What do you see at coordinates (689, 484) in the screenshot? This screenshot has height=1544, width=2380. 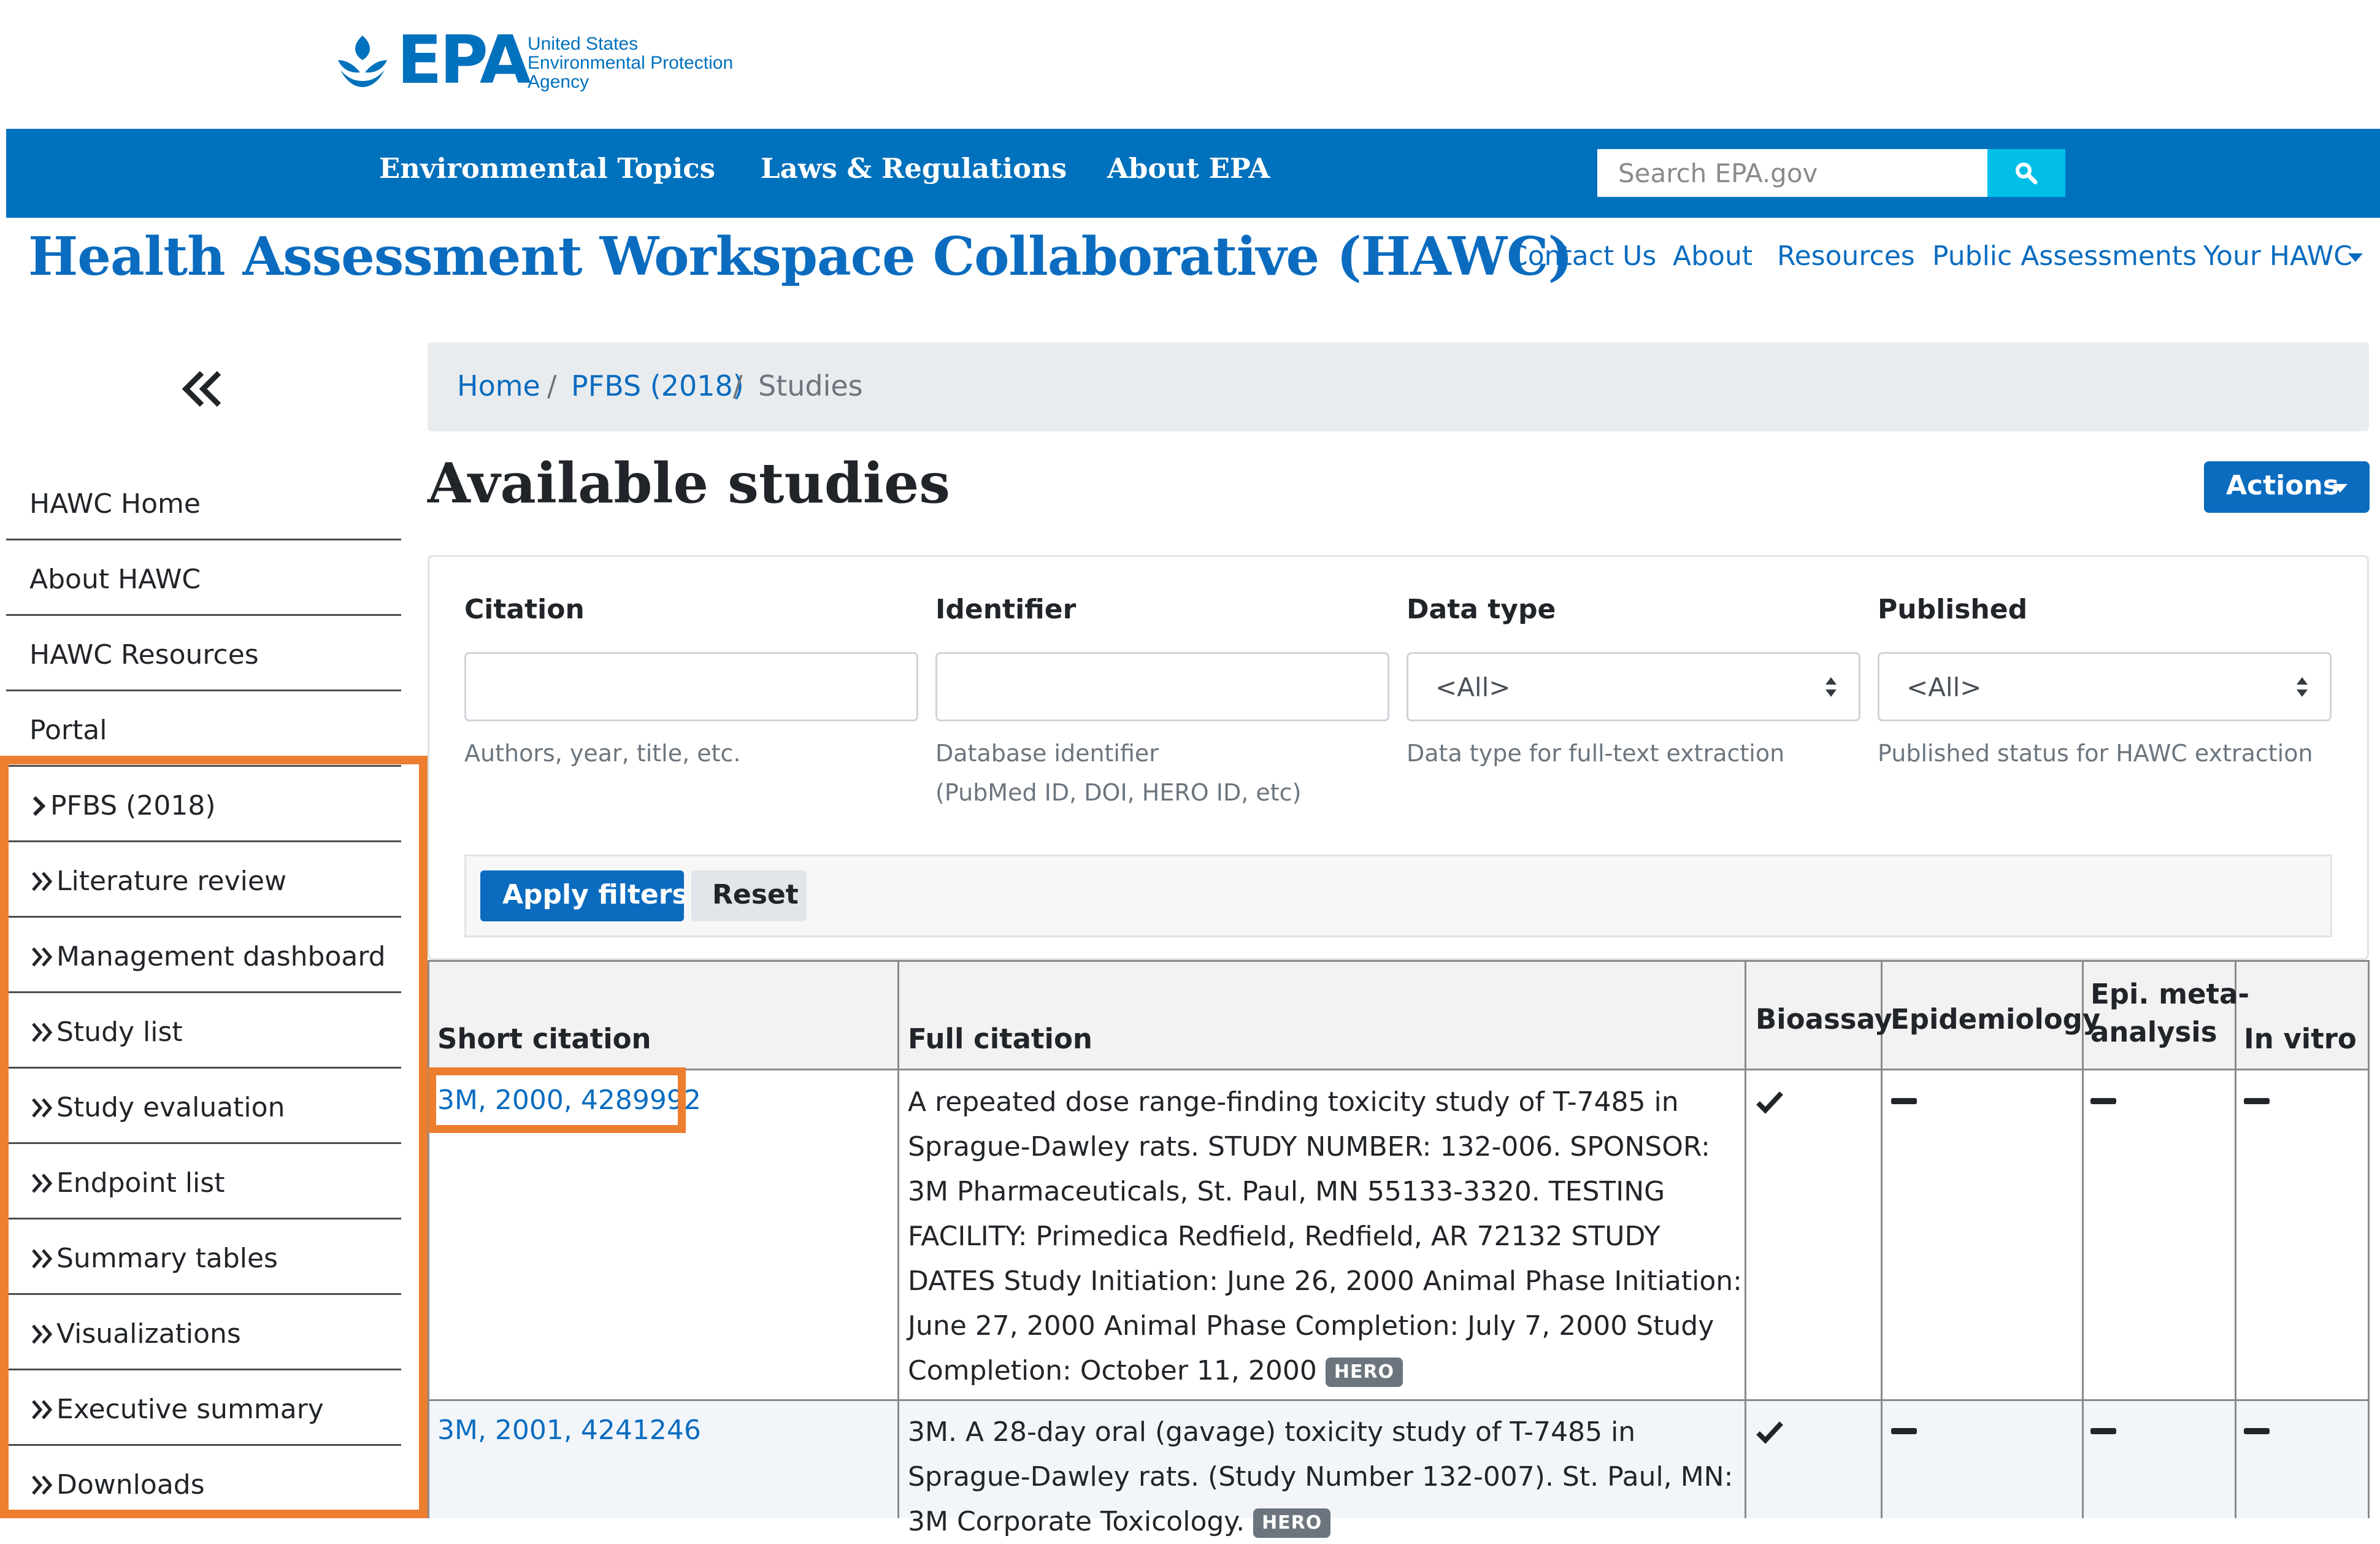 I see `page-title: Available studies` at bounding box center [689, 484].